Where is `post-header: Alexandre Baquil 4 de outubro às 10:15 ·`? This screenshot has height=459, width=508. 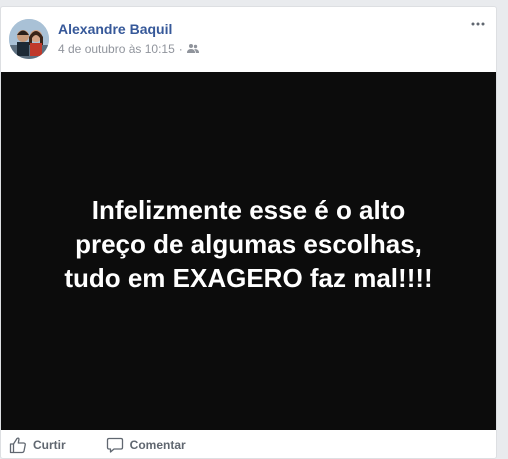 post-header: Alexandre Baquil 4 de outubro às 10:15 · is located at coordinates (248, 39).